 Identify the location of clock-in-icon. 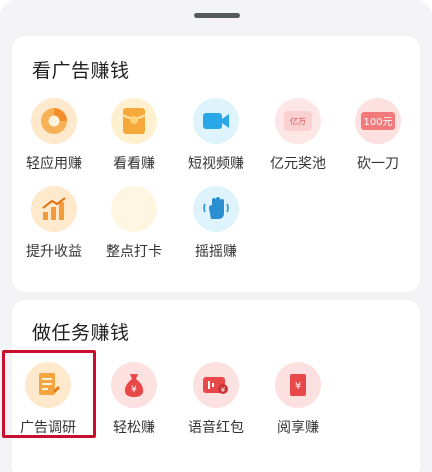
(134, 209).